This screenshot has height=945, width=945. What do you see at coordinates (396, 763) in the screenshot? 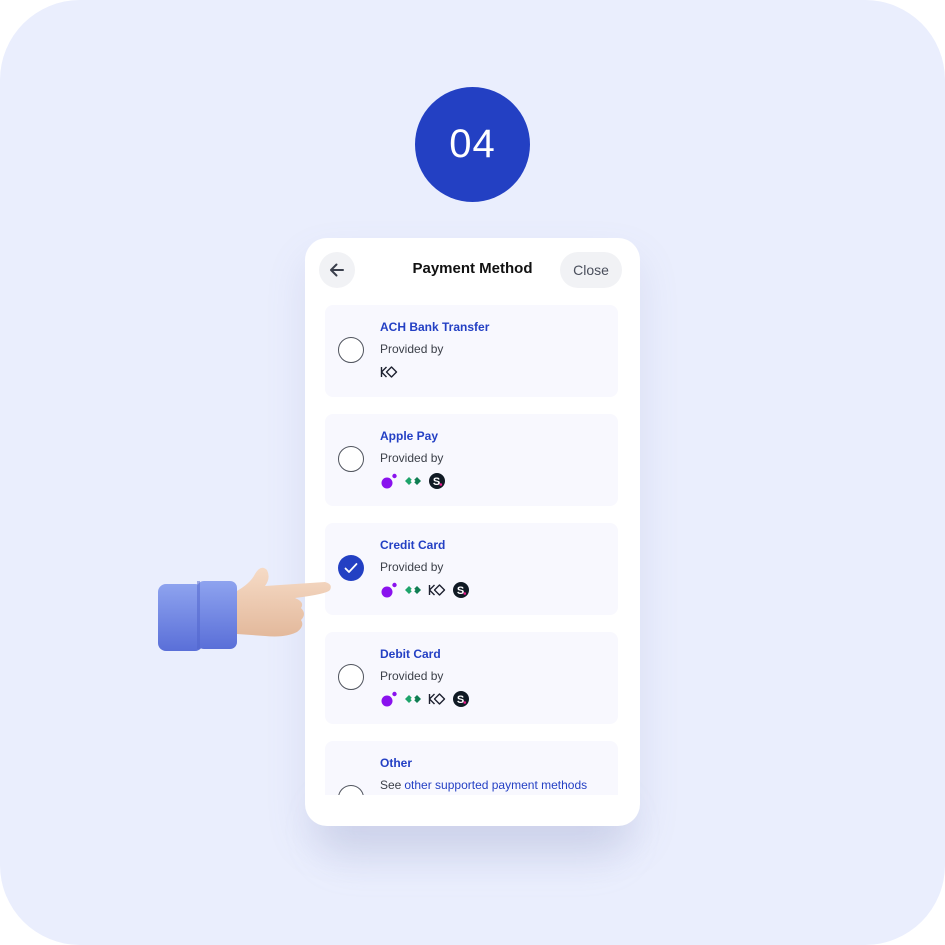
I see `option-title: Other` at bounding box center [396, 763].